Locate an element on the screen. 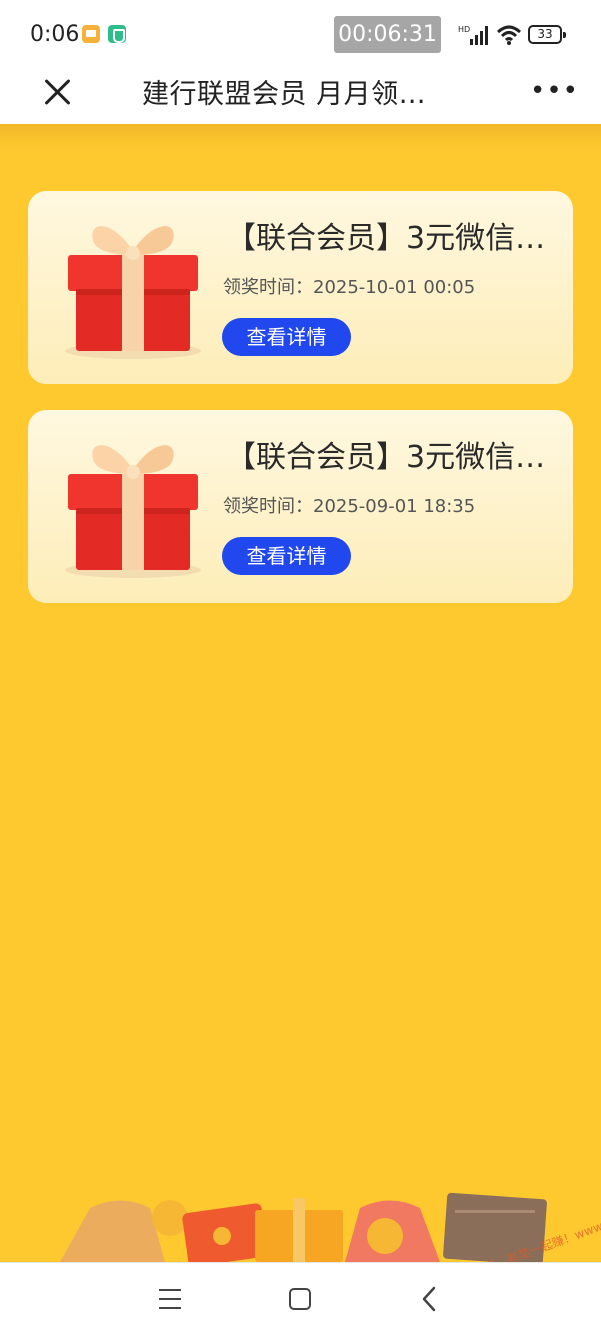 Image resolution: width=601 pixels, height=1334 pixels. home-icon is located at coordinates (300, 1299).